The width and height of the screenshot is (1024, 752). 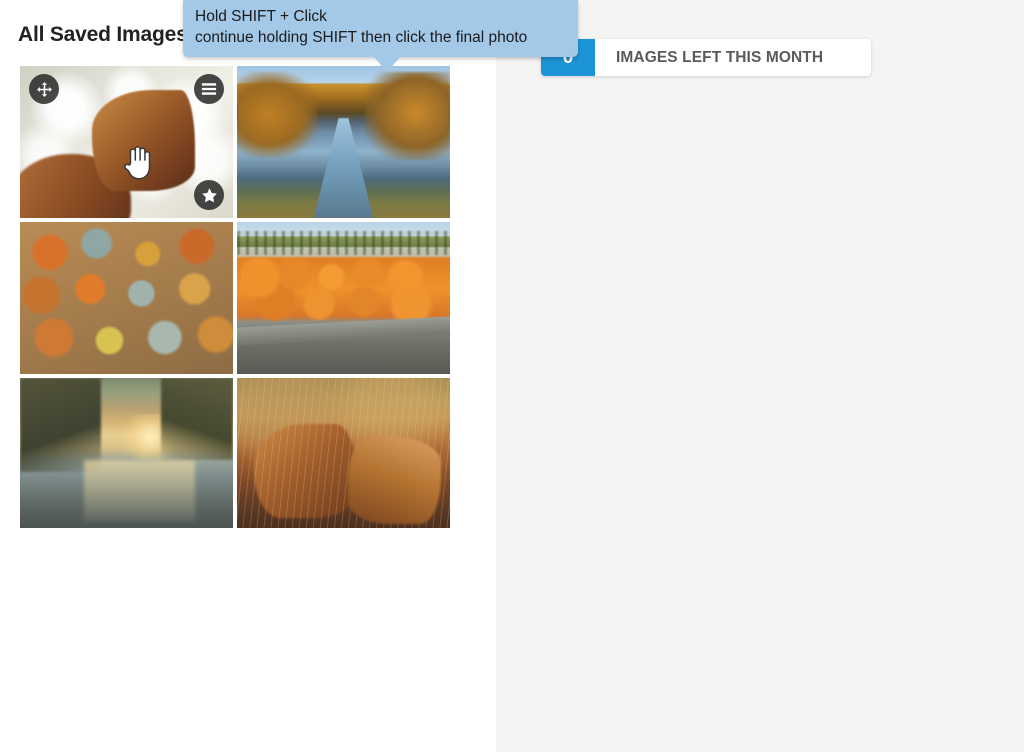 What do you see at coordinates (343, 167) in the screenshot?
I see `thumb-canal-water` at bounding box center [343, 167].